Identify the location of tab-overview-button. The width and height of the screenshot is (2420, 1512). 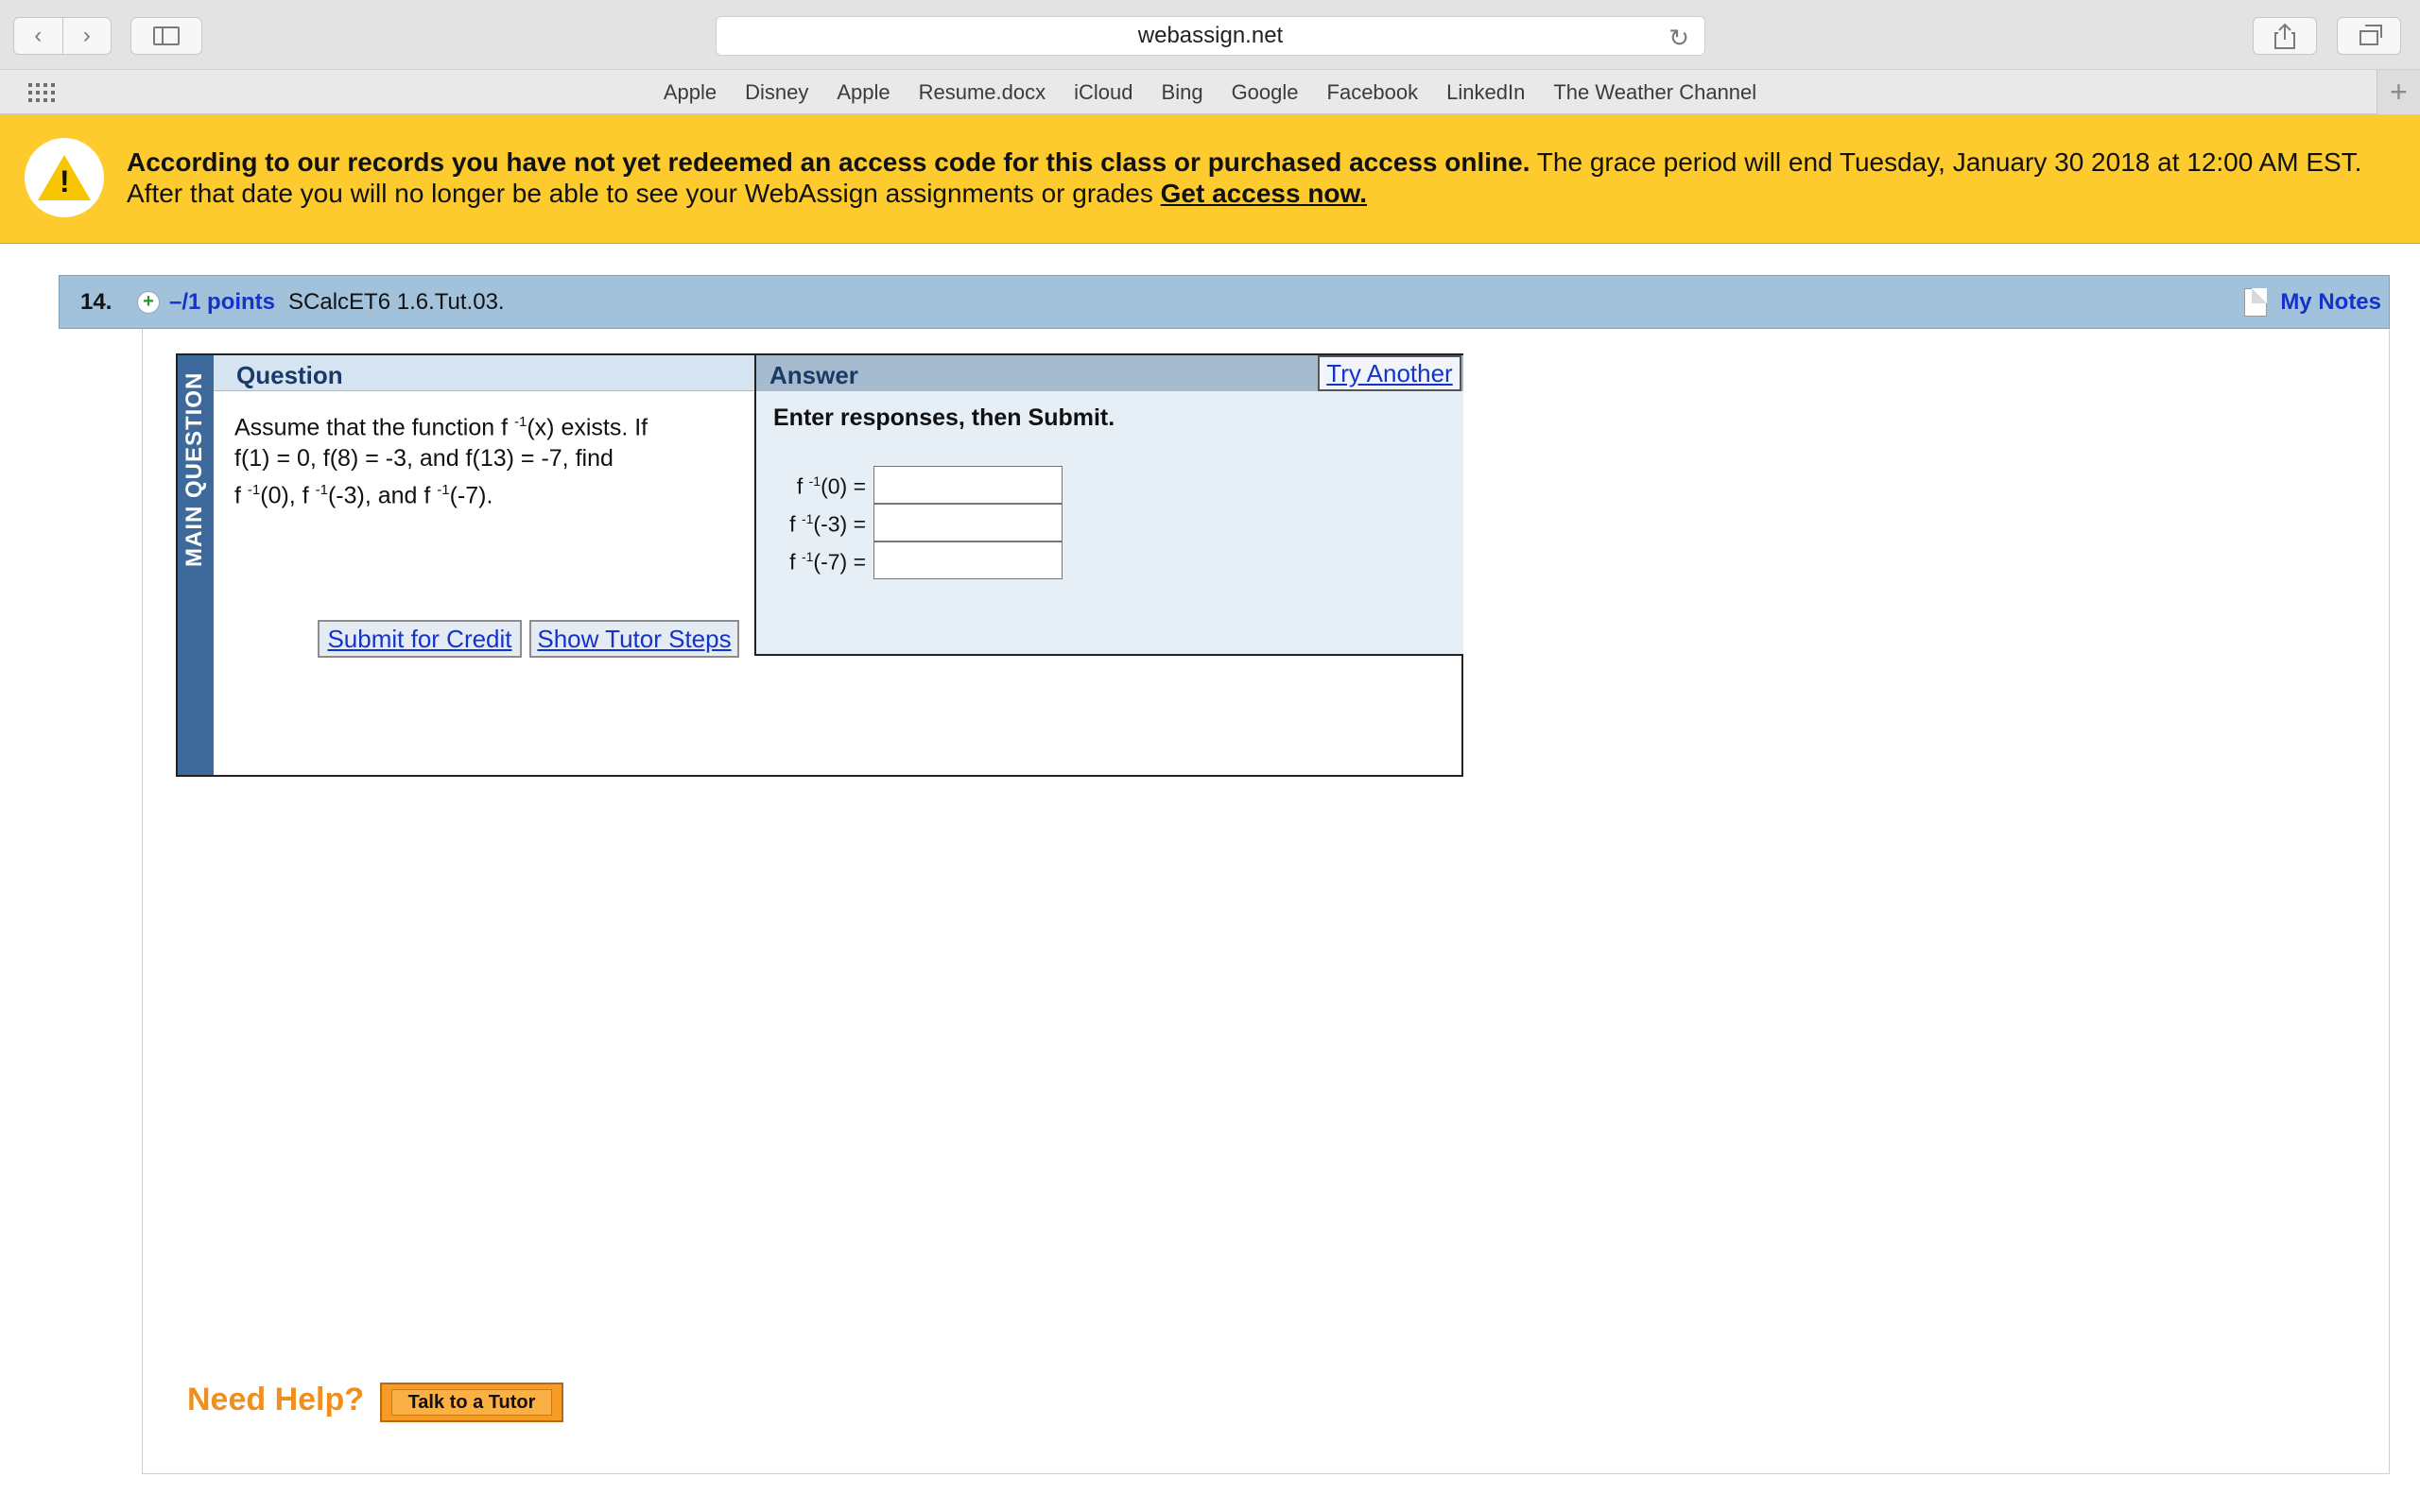
(2369, 36).